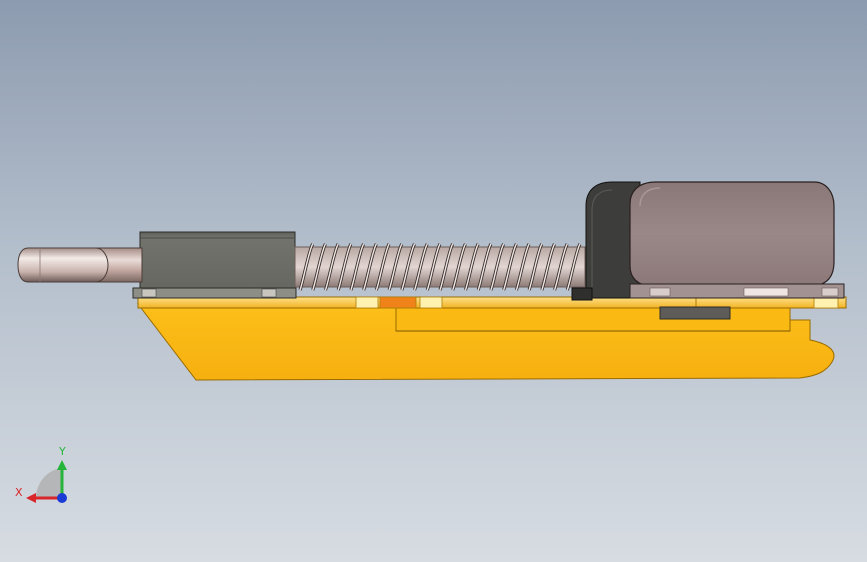  What do you see at coordinates (695, 313) in the screenshot?
I see `bottom-tab` at bounding box center [695, 313].